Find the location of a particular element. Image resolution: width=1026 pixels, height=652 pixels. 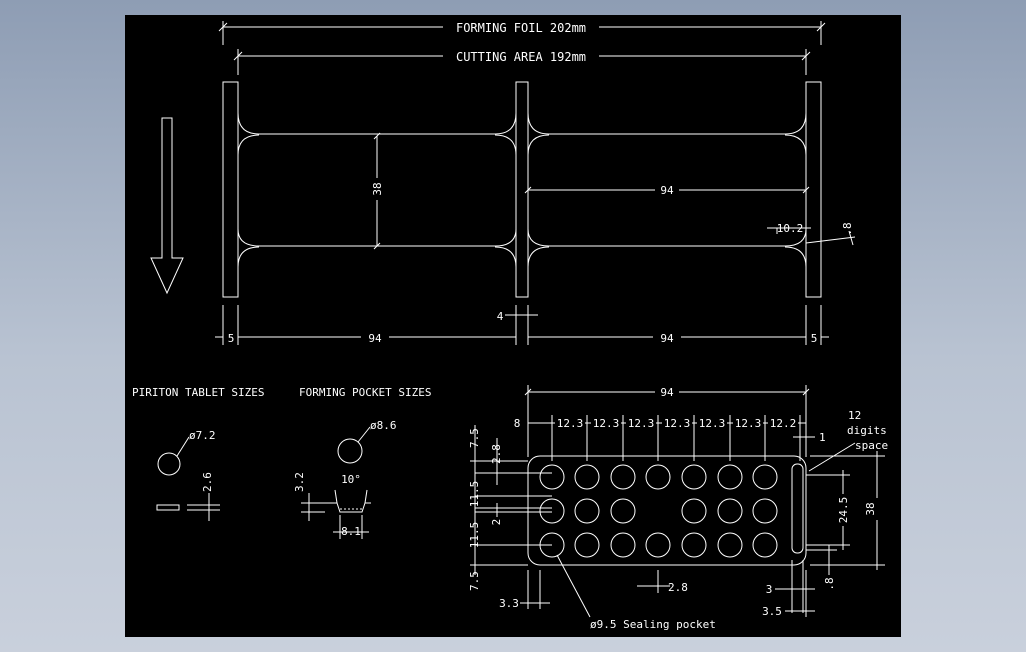

dim-24-5-label: 24.5 is located at coordinates (843, 510).